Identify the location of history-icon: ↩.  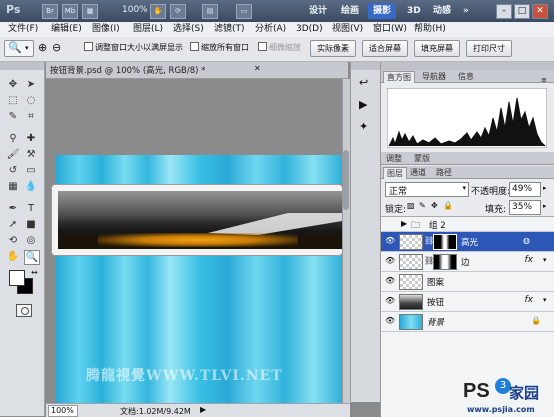
(363, 82).